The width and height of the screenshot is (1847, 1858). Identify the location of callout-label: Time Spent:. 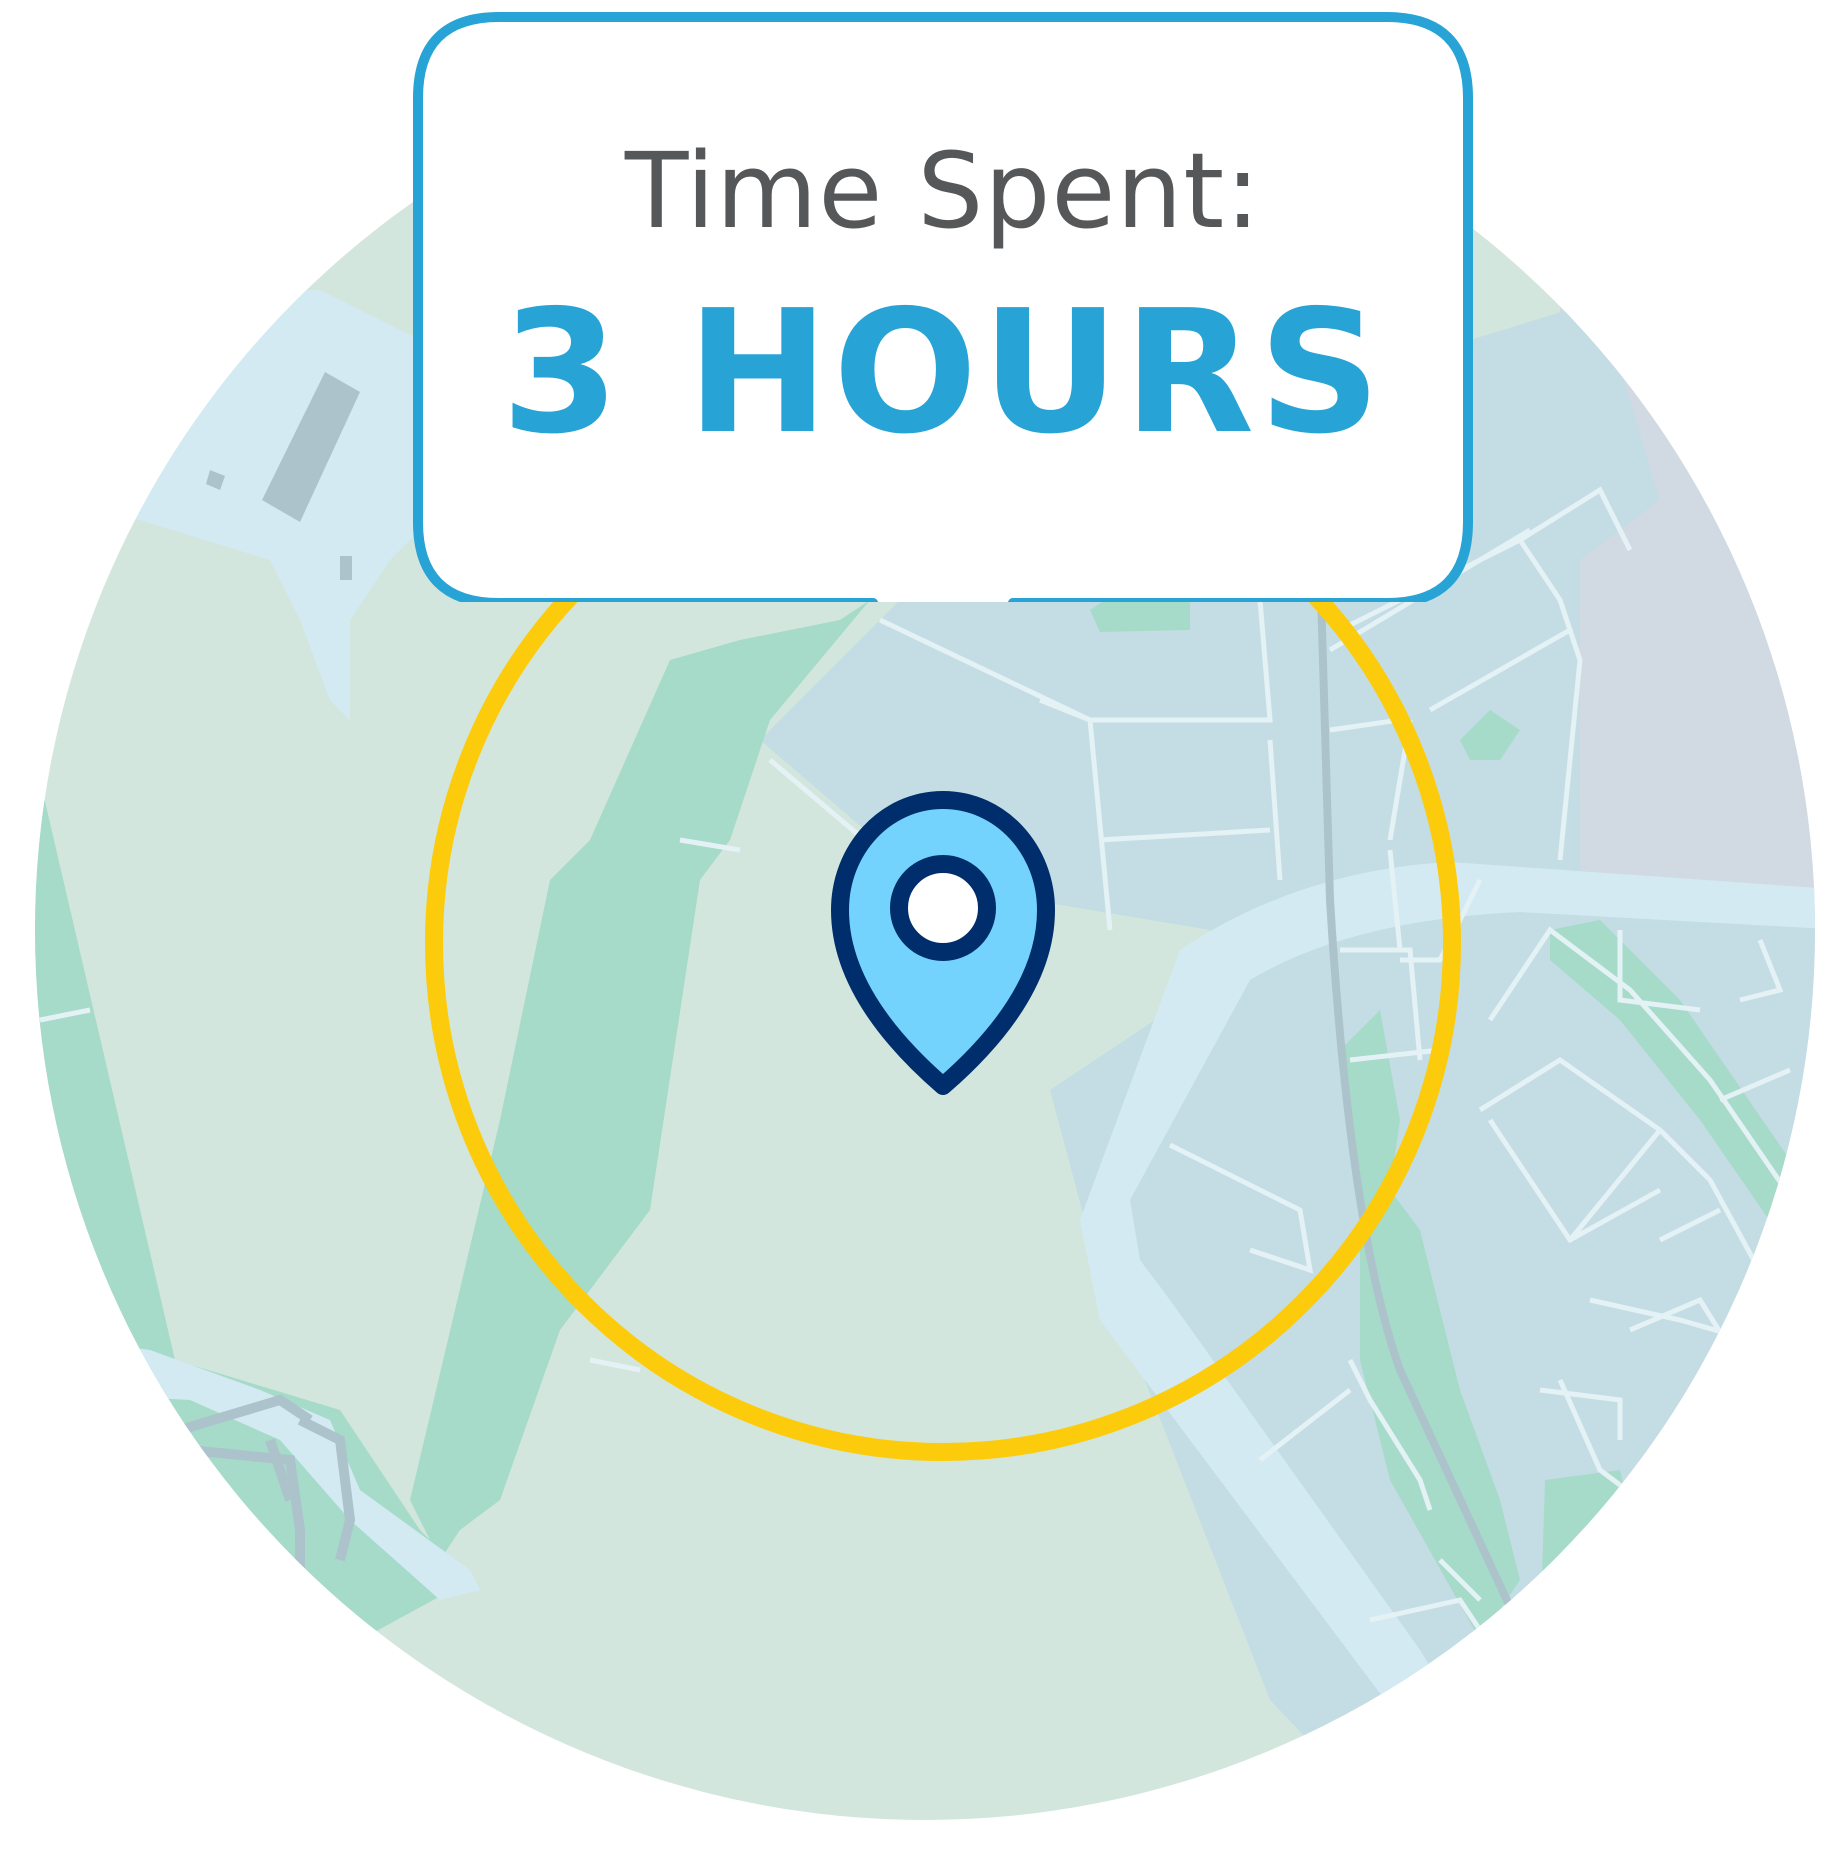
(943, 191).